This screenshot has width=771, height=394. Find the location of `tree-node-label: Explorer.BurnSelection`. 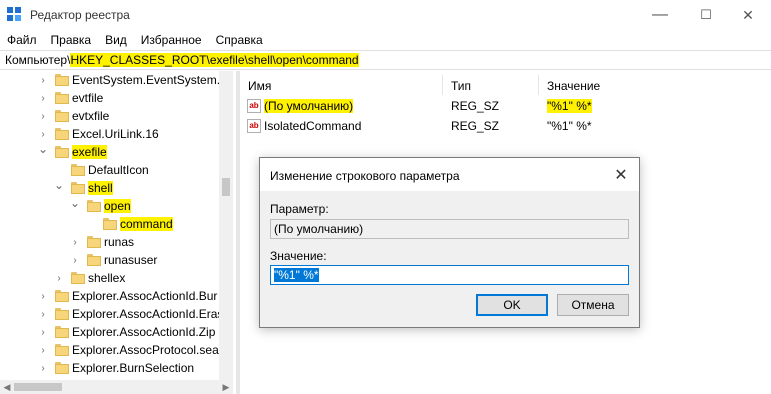

tree-node-label: Explorer.BurnSelection is located at coordinates (133, 368).